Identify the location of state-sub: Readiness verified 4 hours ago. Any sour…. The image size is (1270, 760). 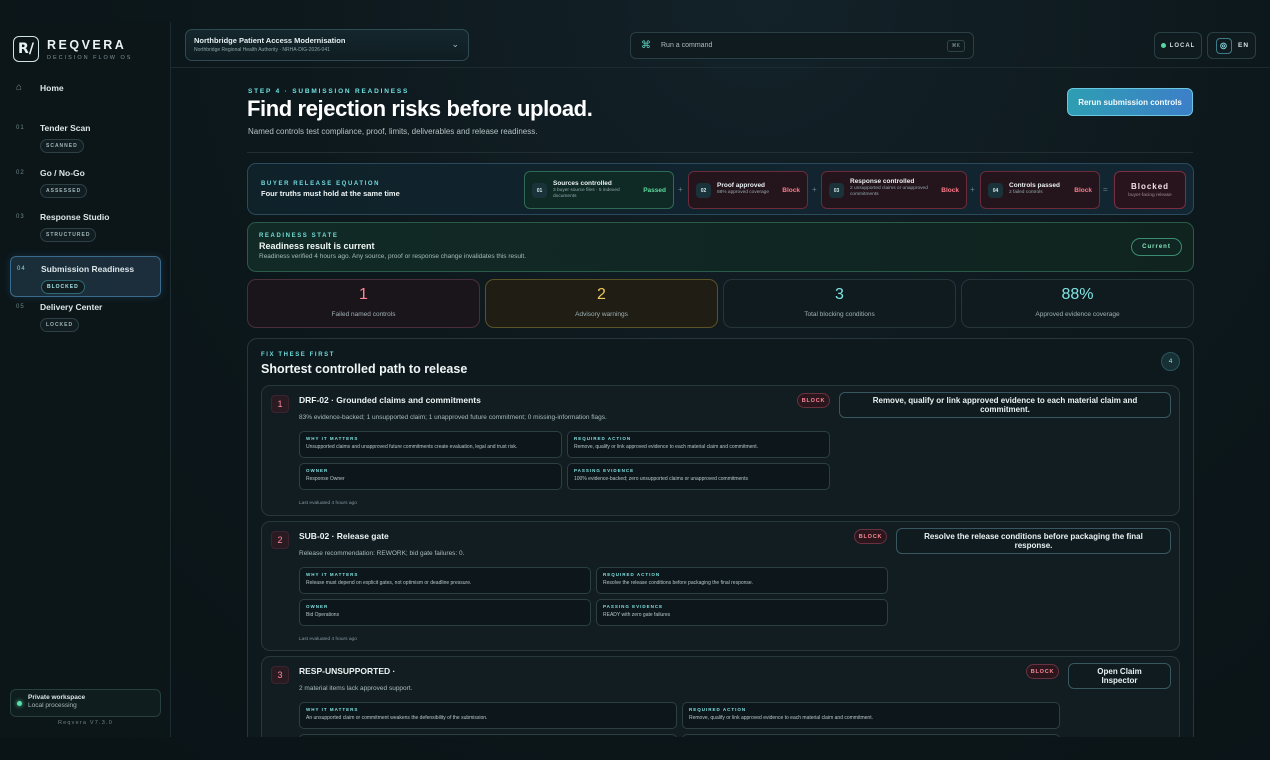
(393, 256).